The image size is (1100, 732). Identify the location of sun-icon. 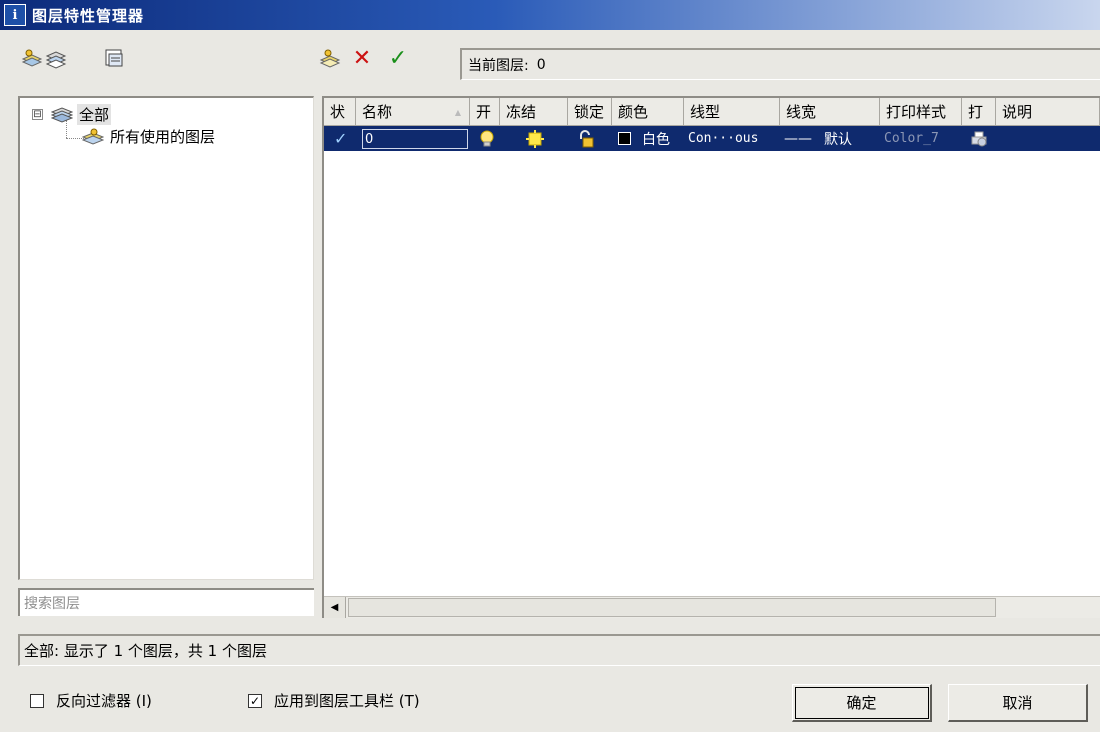
(535, 138).